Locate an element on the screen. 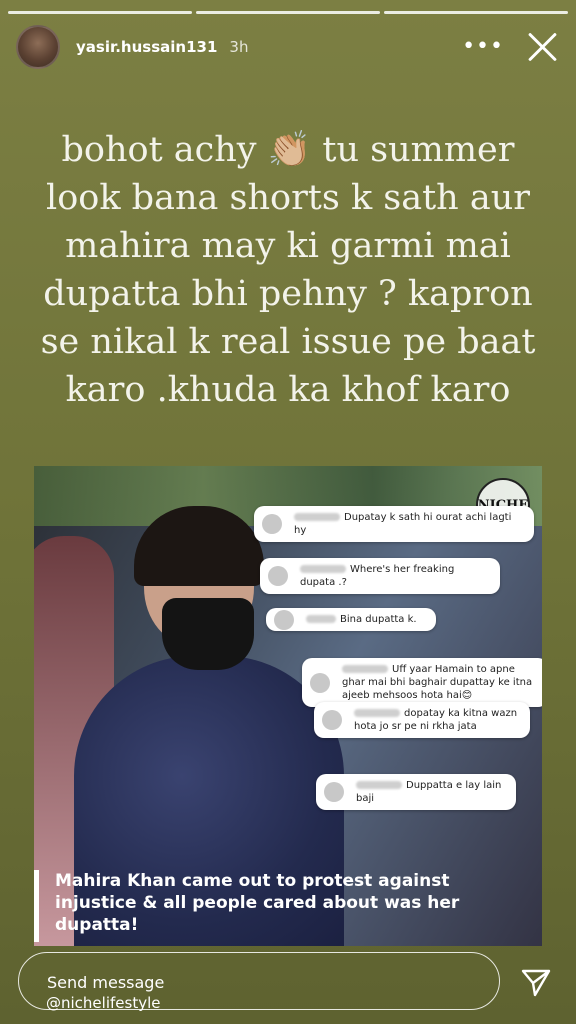 Image resolution: width=576 pixels, height=1024 pixels. comment-bubble: Dupatay k sath hi ourat achi lagti hy is located at coordinates (394, 524).